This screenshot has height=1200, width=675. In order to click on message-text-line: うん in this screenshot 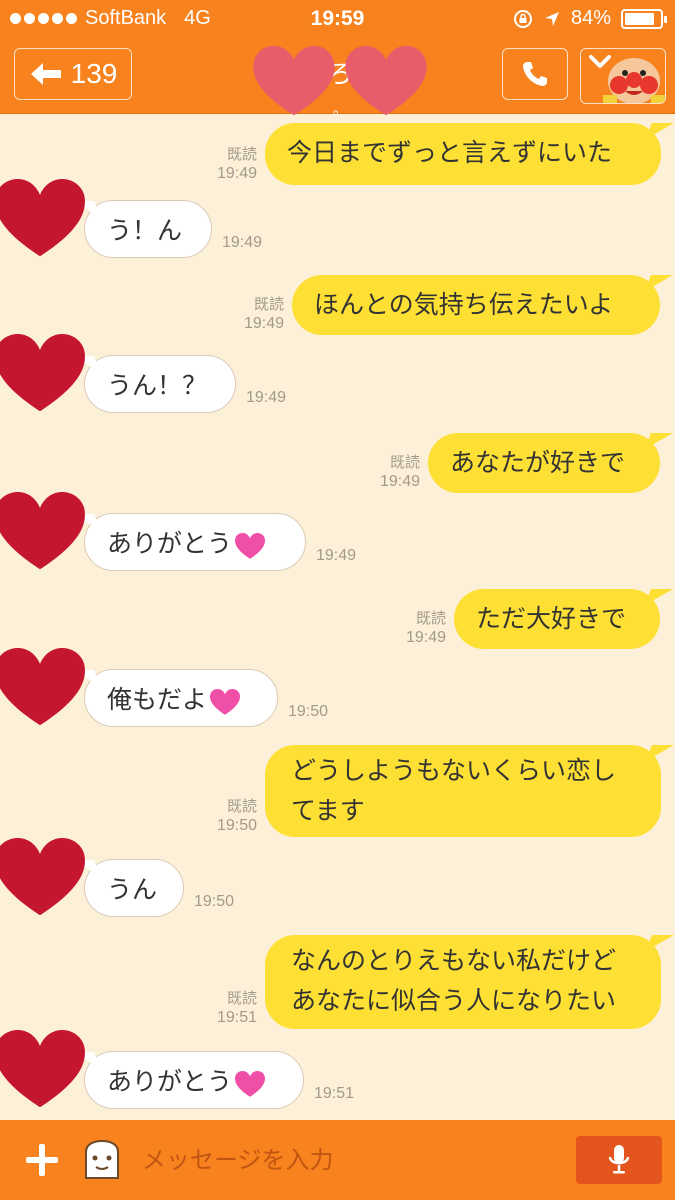, I will do `click(132, 889)`.